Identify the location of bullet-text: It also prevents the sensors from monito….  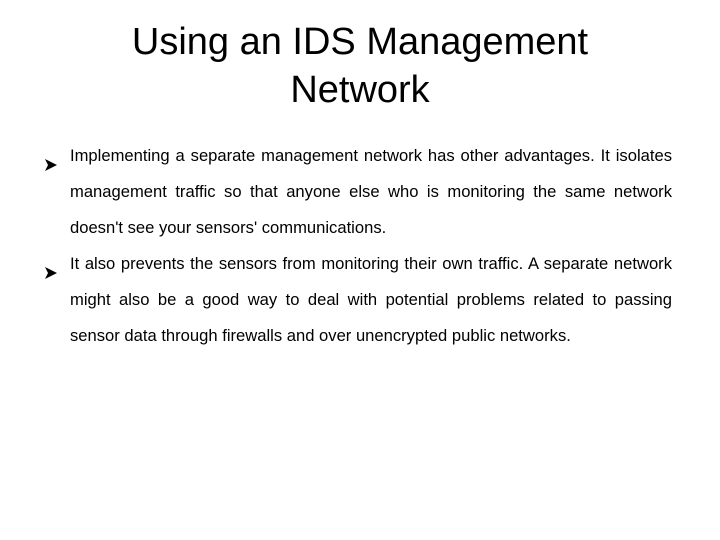
(371, 299).